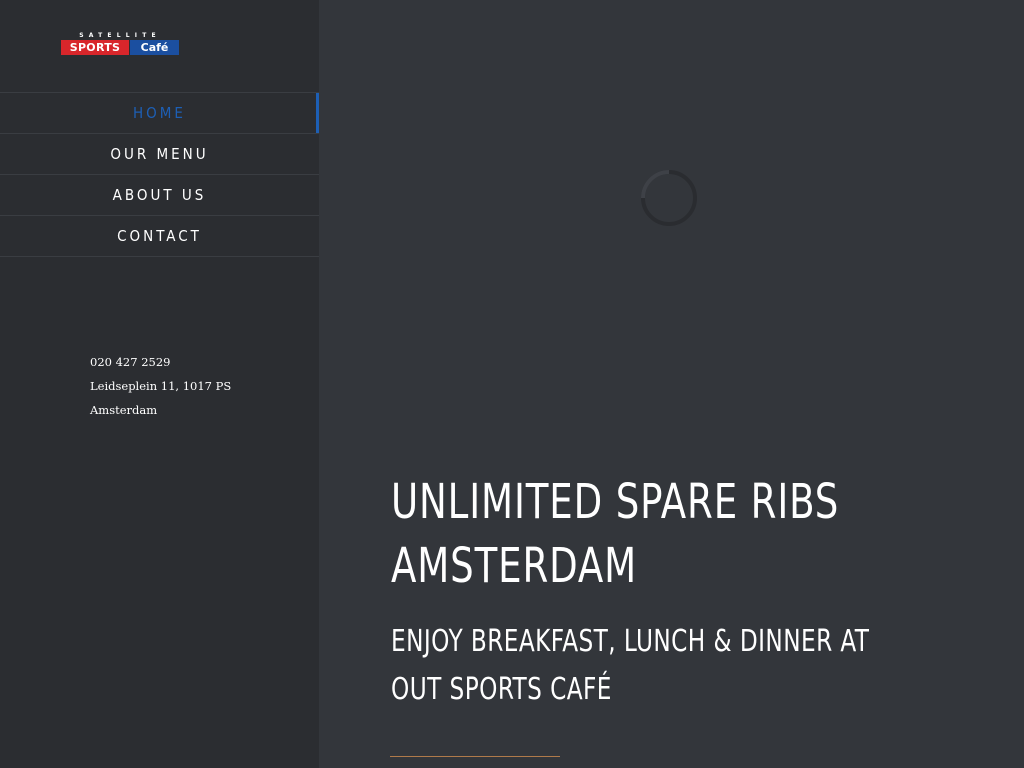  What do you see at coordinates (159, 113) in the screenshot?
I see `nav-item-home: HOME` at bounding box center [159, 113].